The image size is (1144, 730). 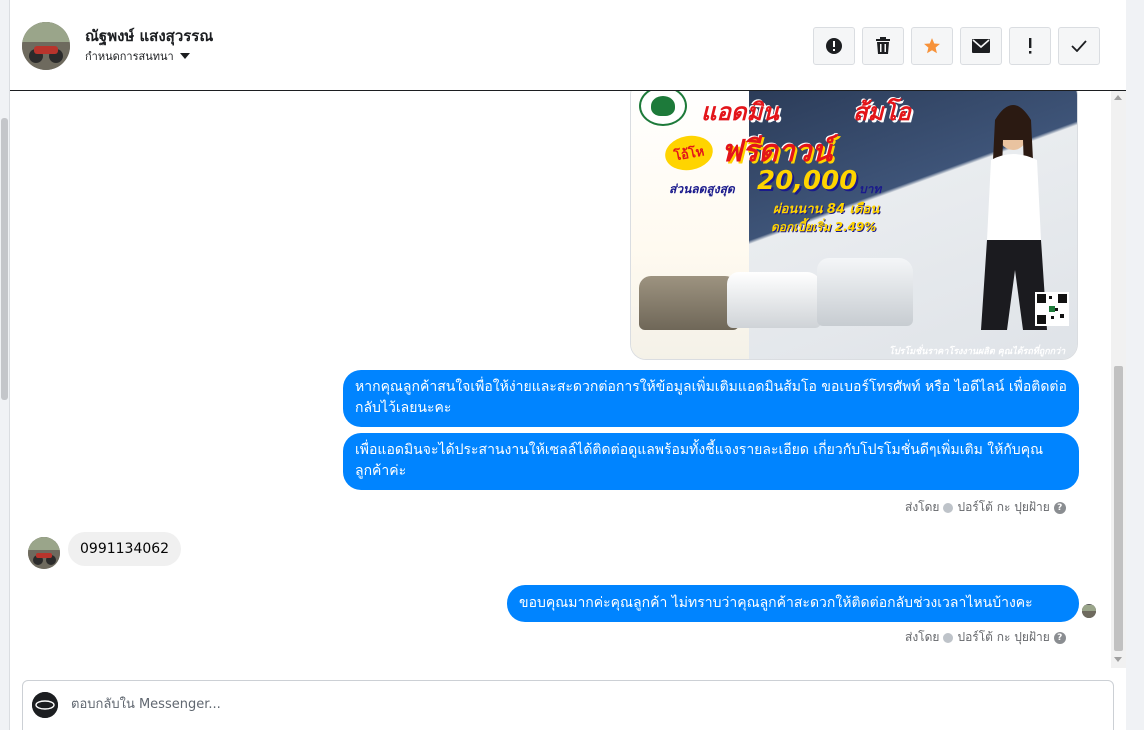 What do you see at coordinates (571, 704) in the screenshot?
I see `reply-input` at bounding box center [571, 704].